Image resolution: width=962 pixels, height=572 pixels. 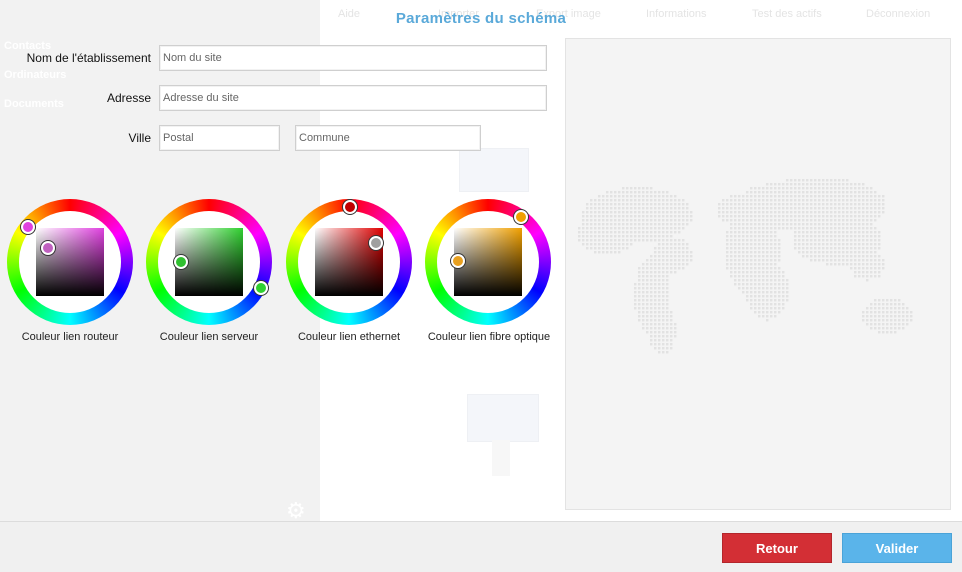 I want to click on world-map-image, so click(x=745, y=266).